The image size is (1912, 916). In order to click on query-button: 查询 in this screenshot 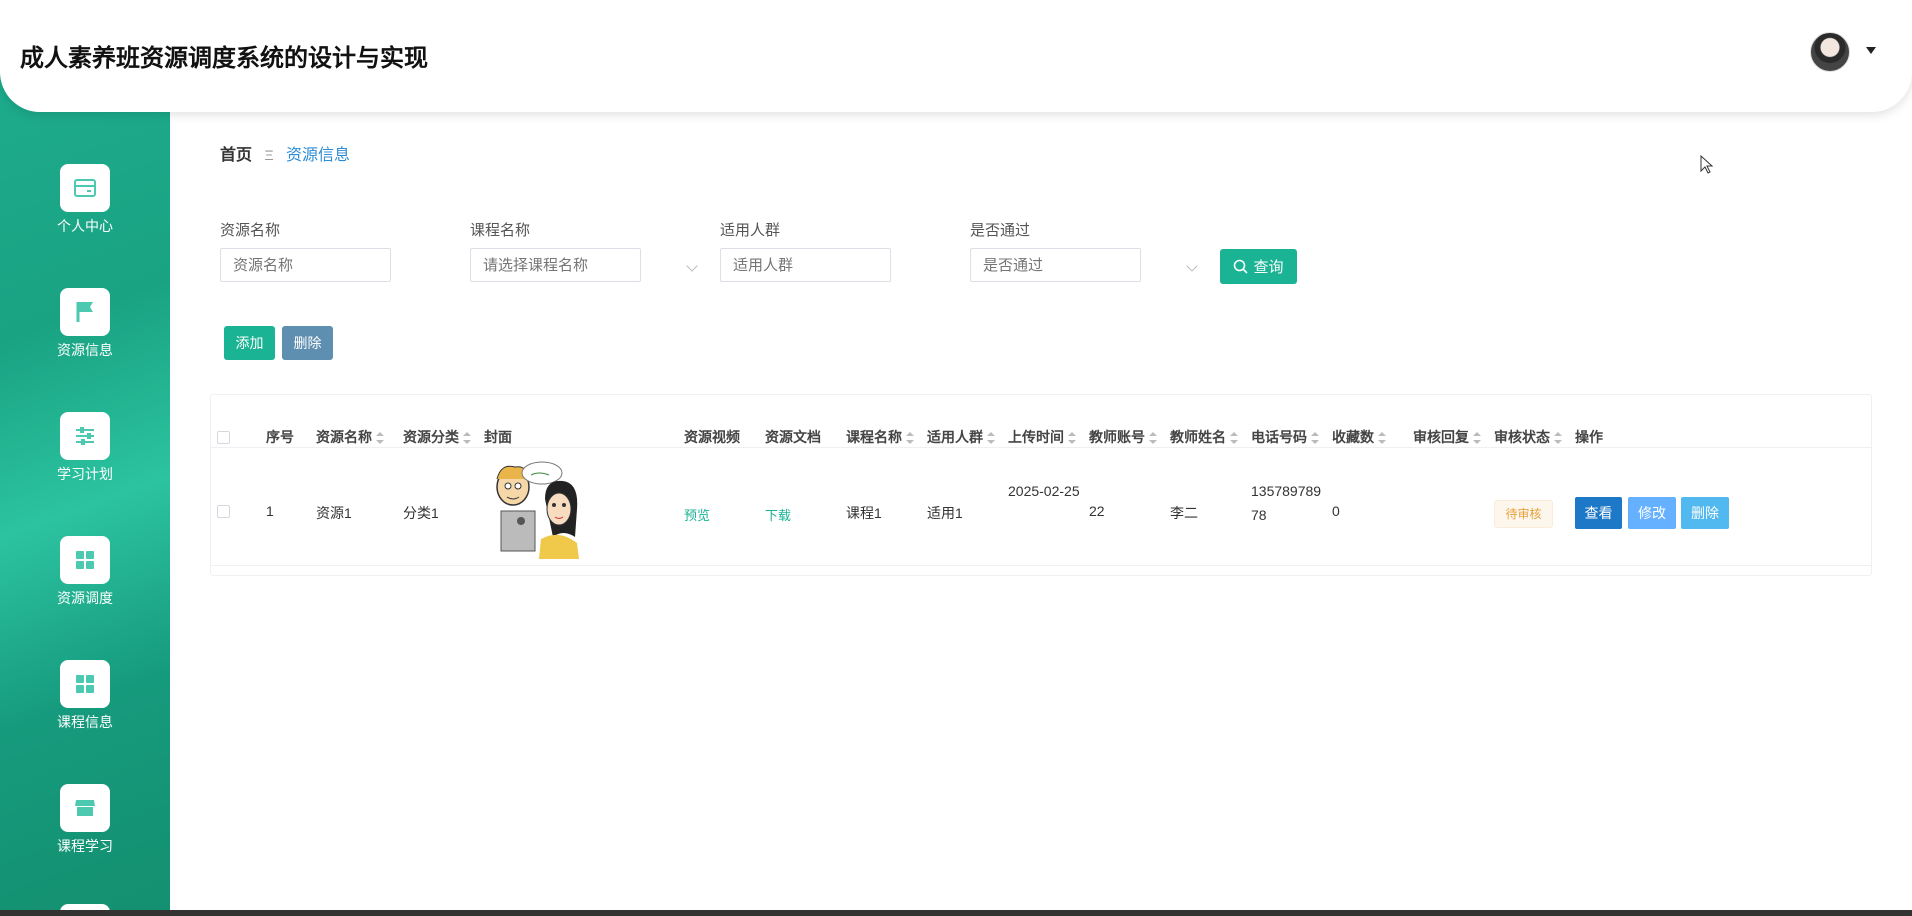, I will do `click(1258, 266)`.